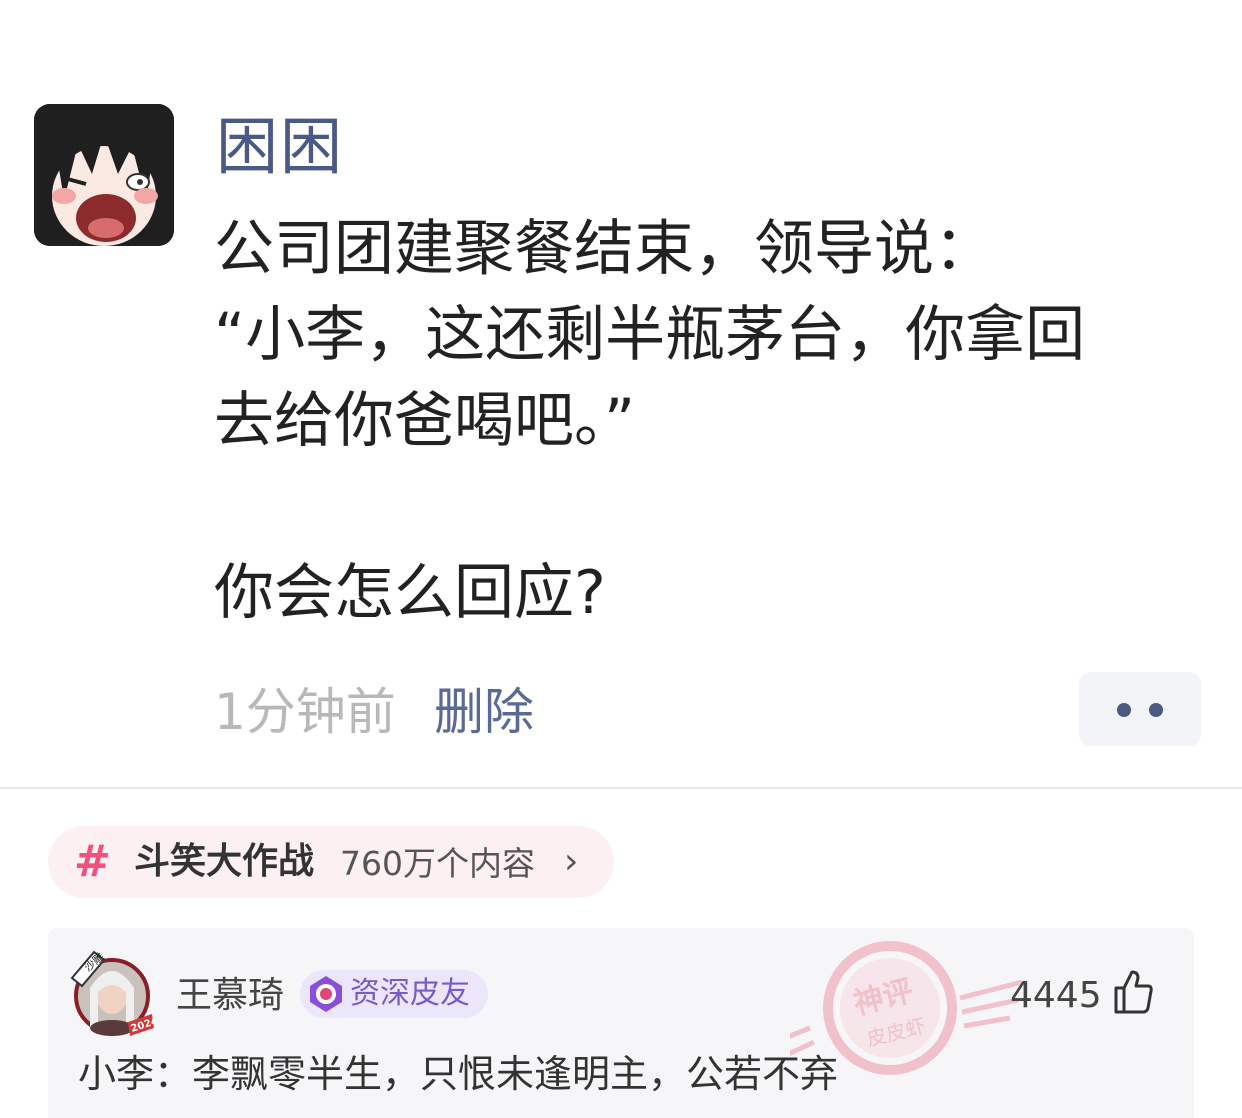 The height and width of the screenshot is (1118, 1242). Describe the element at coordinates (331, 862) in the screenshot. I see `topic-tag: # 斗笑大作战 760万个内容 ›` at that location.